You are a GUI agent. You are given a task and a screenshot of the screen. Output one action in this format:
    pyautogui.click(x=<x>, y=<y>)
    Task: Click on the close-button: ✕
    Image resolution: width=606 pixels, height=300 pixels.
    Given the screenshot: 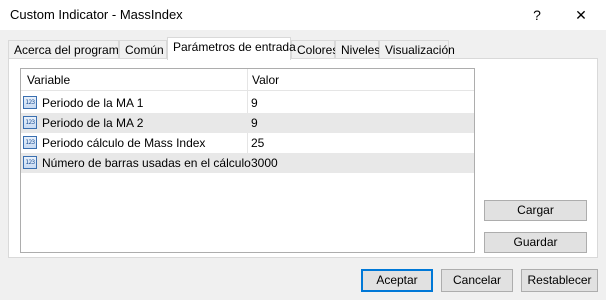 What is the action you would take?
    pyautogui.click(x=581, y=15)
    